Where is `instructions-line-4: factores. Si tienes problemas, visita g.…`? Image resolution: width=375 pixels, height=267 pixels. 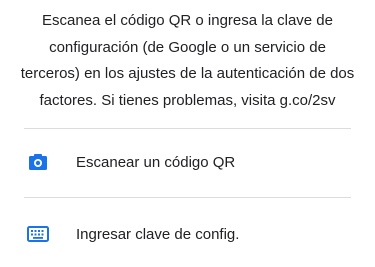
instructions-line-4: factores. Si tienes problemas, visita g.… is located at coordinates (187, 100).